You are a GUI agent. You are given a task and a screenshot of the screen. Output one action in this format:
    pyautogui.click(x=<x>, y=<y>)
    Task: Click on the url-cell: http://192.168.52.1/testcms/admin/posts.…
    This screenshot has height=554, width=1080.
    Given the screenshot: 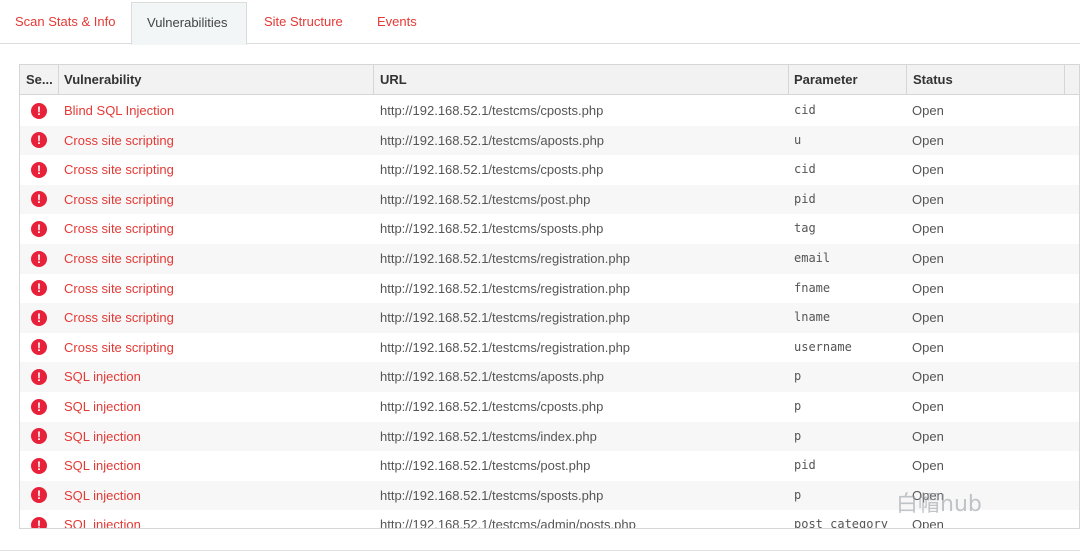 What is the action you would take?
    pyautogui.click(x=508, y=523)
    